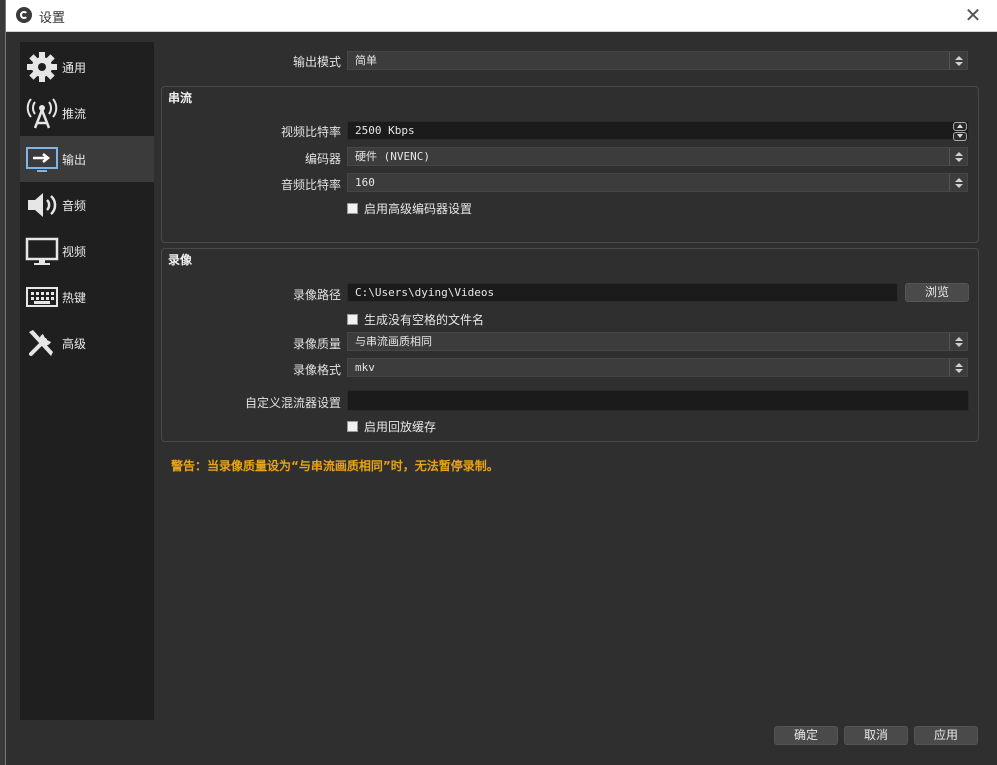 Image resolution: width=997 pixels, height=765 pixels. Describe the element at coordinates (657, 367) in the screenshot. I see `recording-format-select: mkv` at that location.